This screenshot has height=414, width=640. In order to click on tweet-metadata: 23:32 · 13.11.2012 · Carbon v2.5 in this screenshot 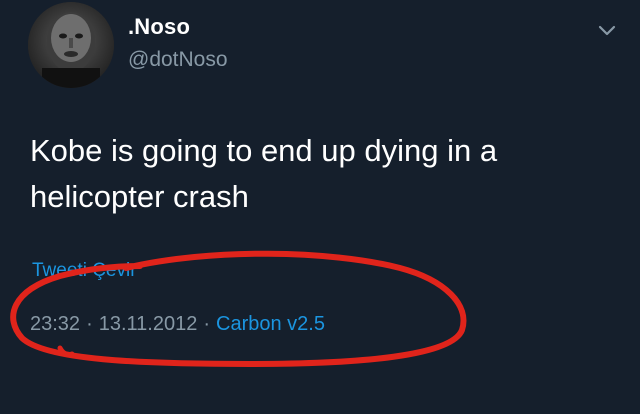, I will do `click(177, 324)`.